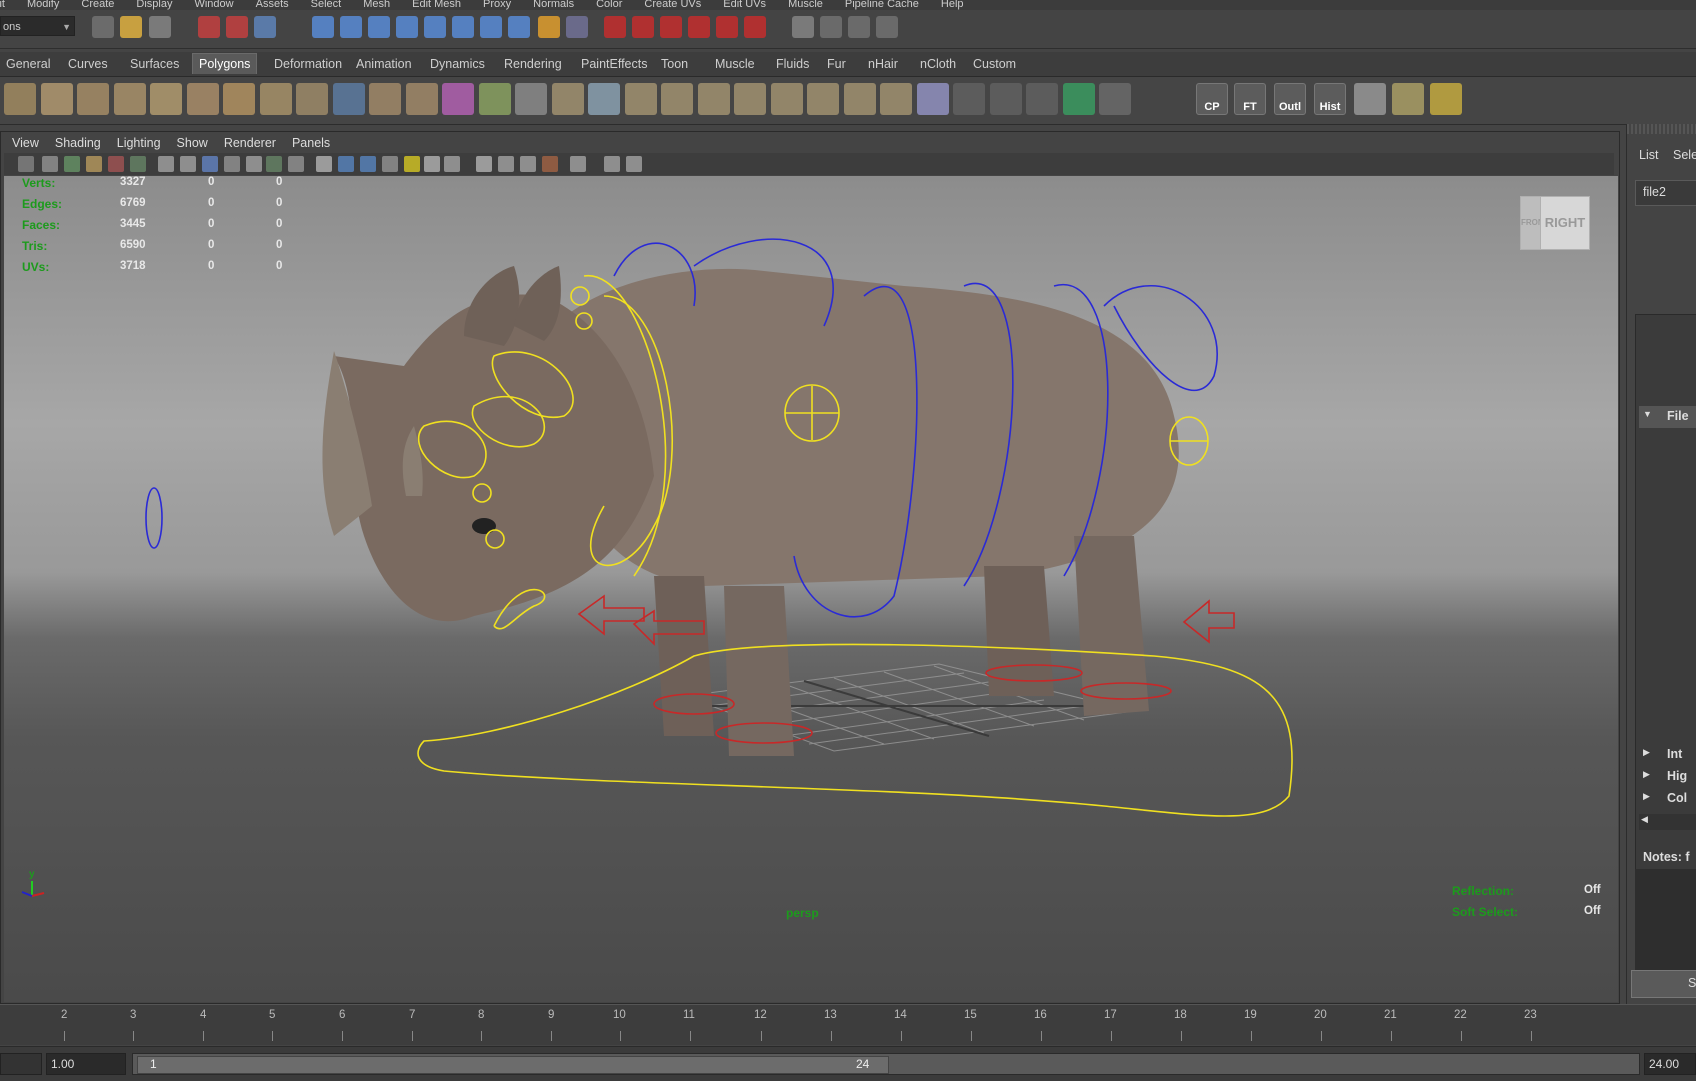 This screenshot has height=1081, width=1696. Describe the element at coordinates (1648, 155) in the screenshot. I see `tab-list: List` at that location.